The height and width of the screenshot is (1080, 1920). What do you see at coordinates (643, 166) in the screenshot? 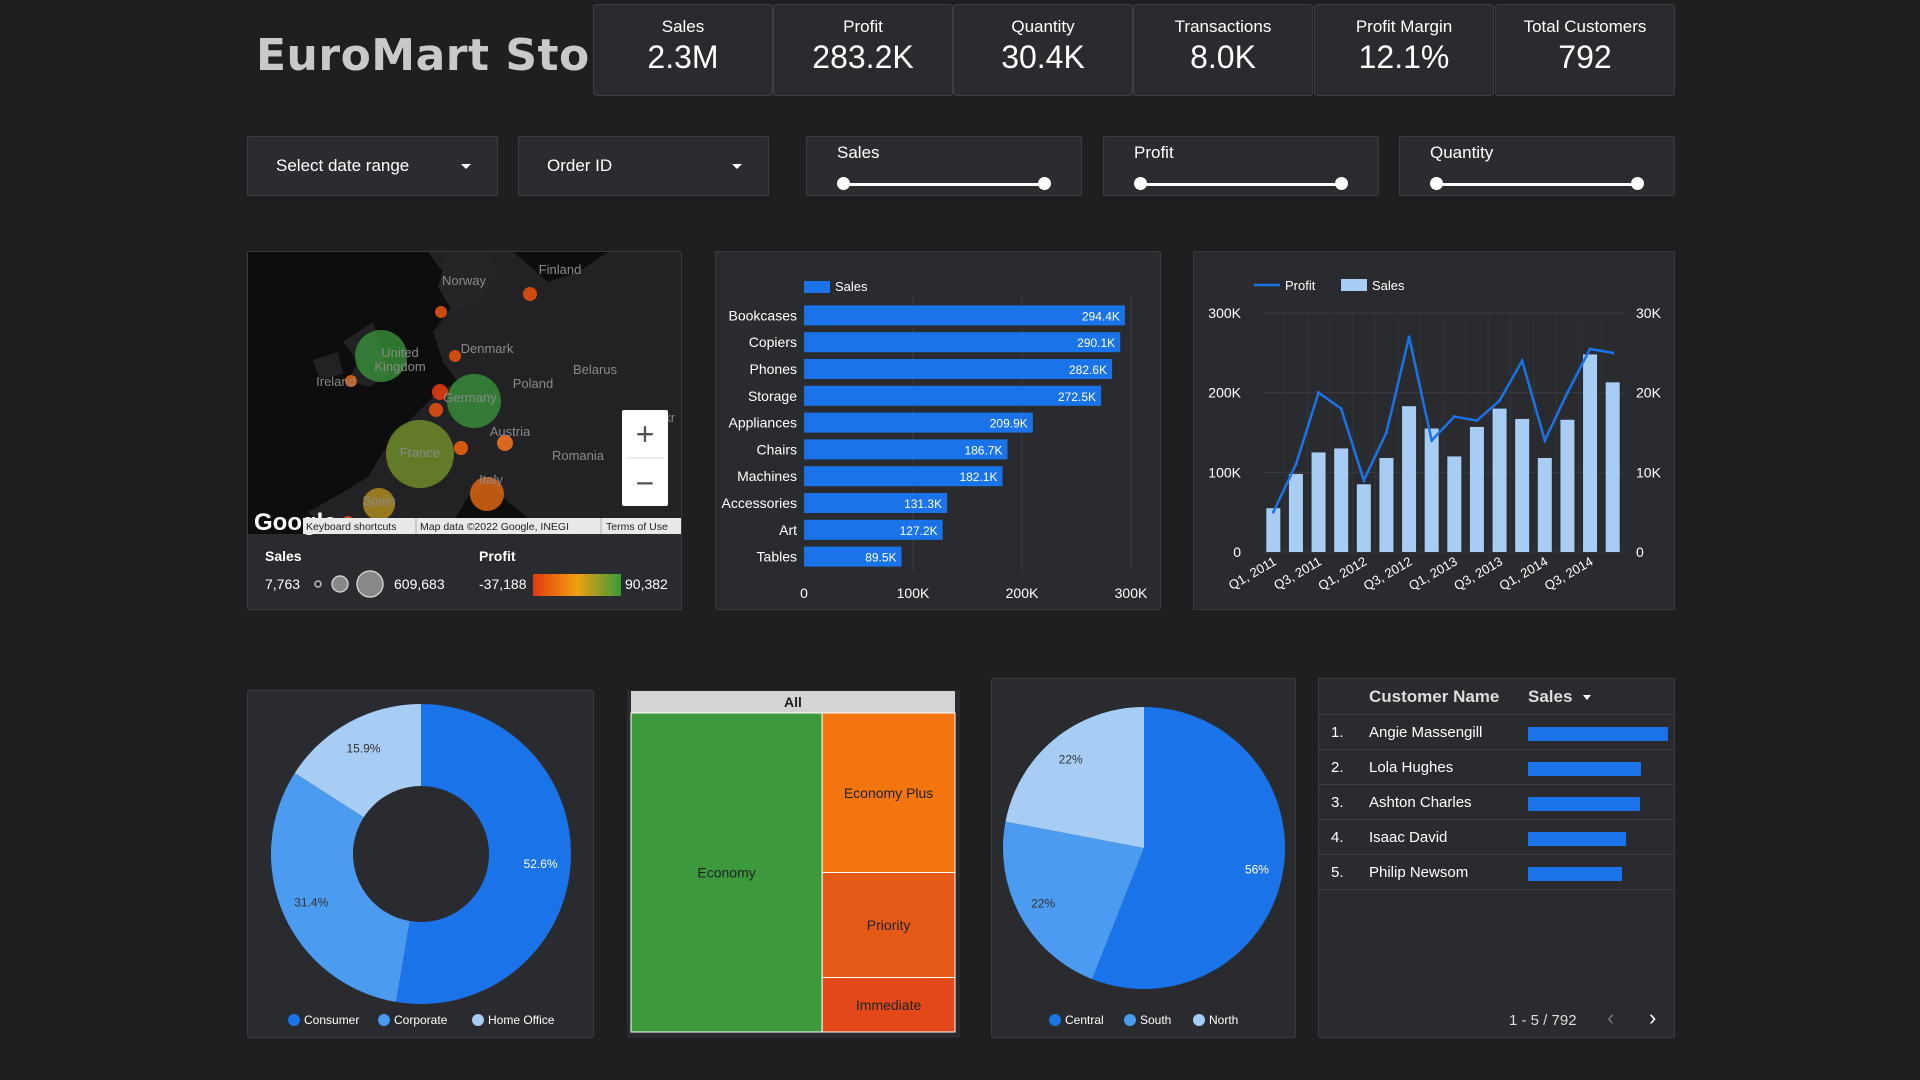
I see `order-id-dropdown: Order ID` at bounding box center [643, 166].